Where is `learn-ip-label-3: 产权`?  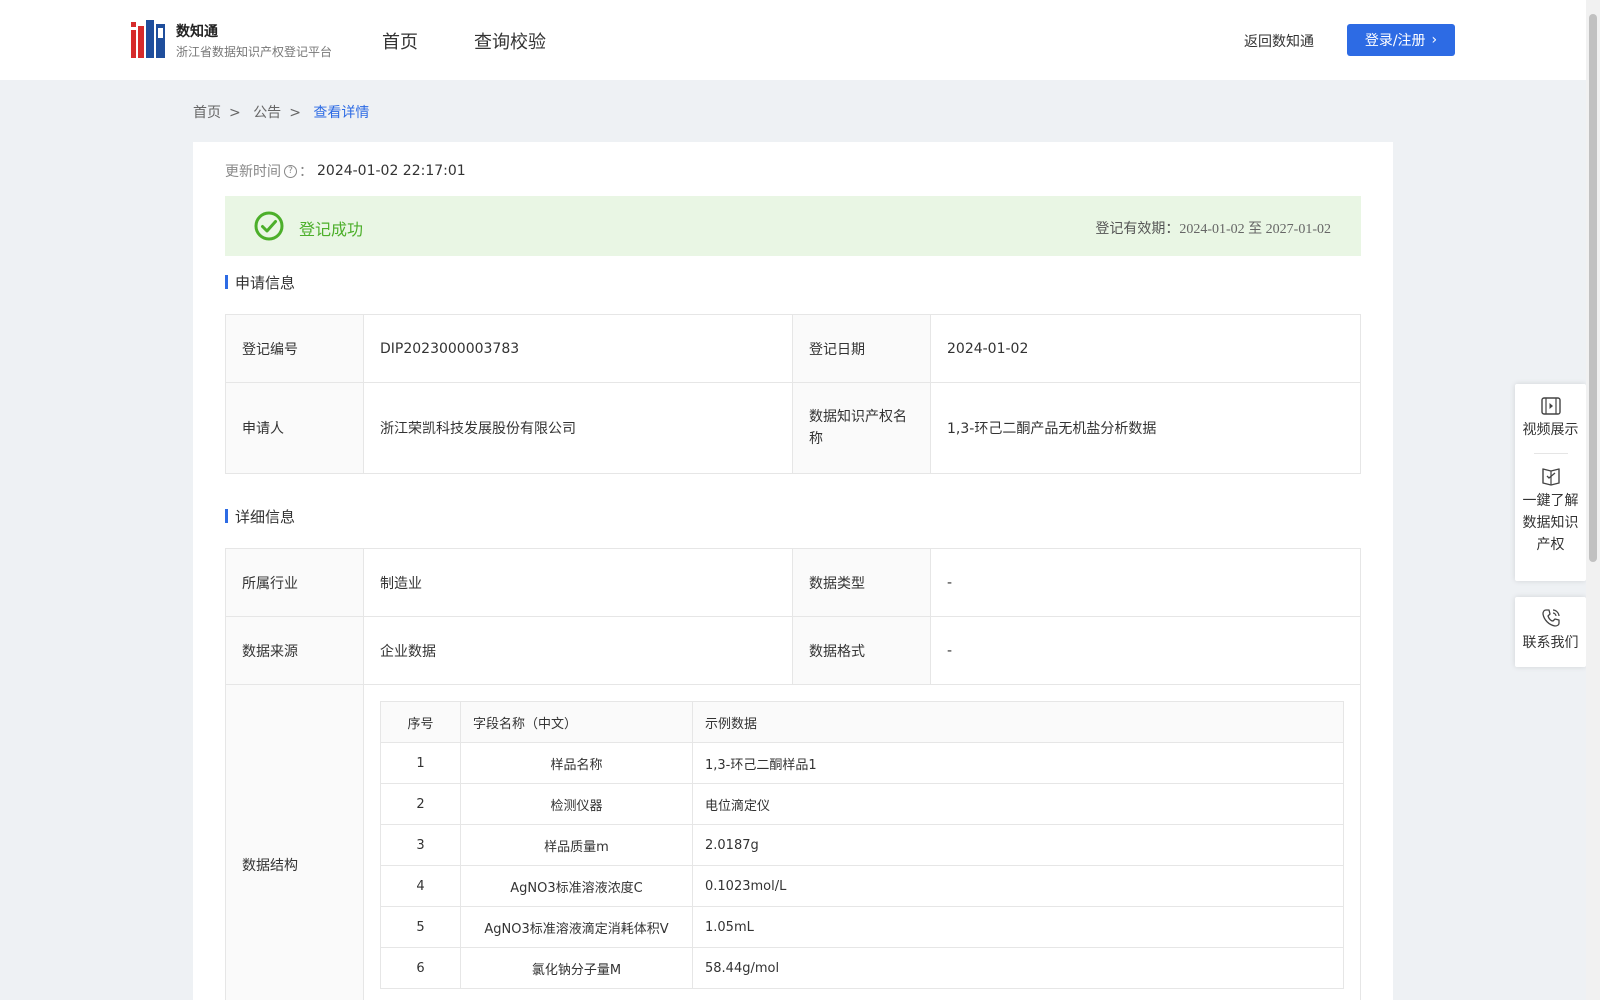
learn-ip-label-3: 产权 is located at coordinates (1550, 545).